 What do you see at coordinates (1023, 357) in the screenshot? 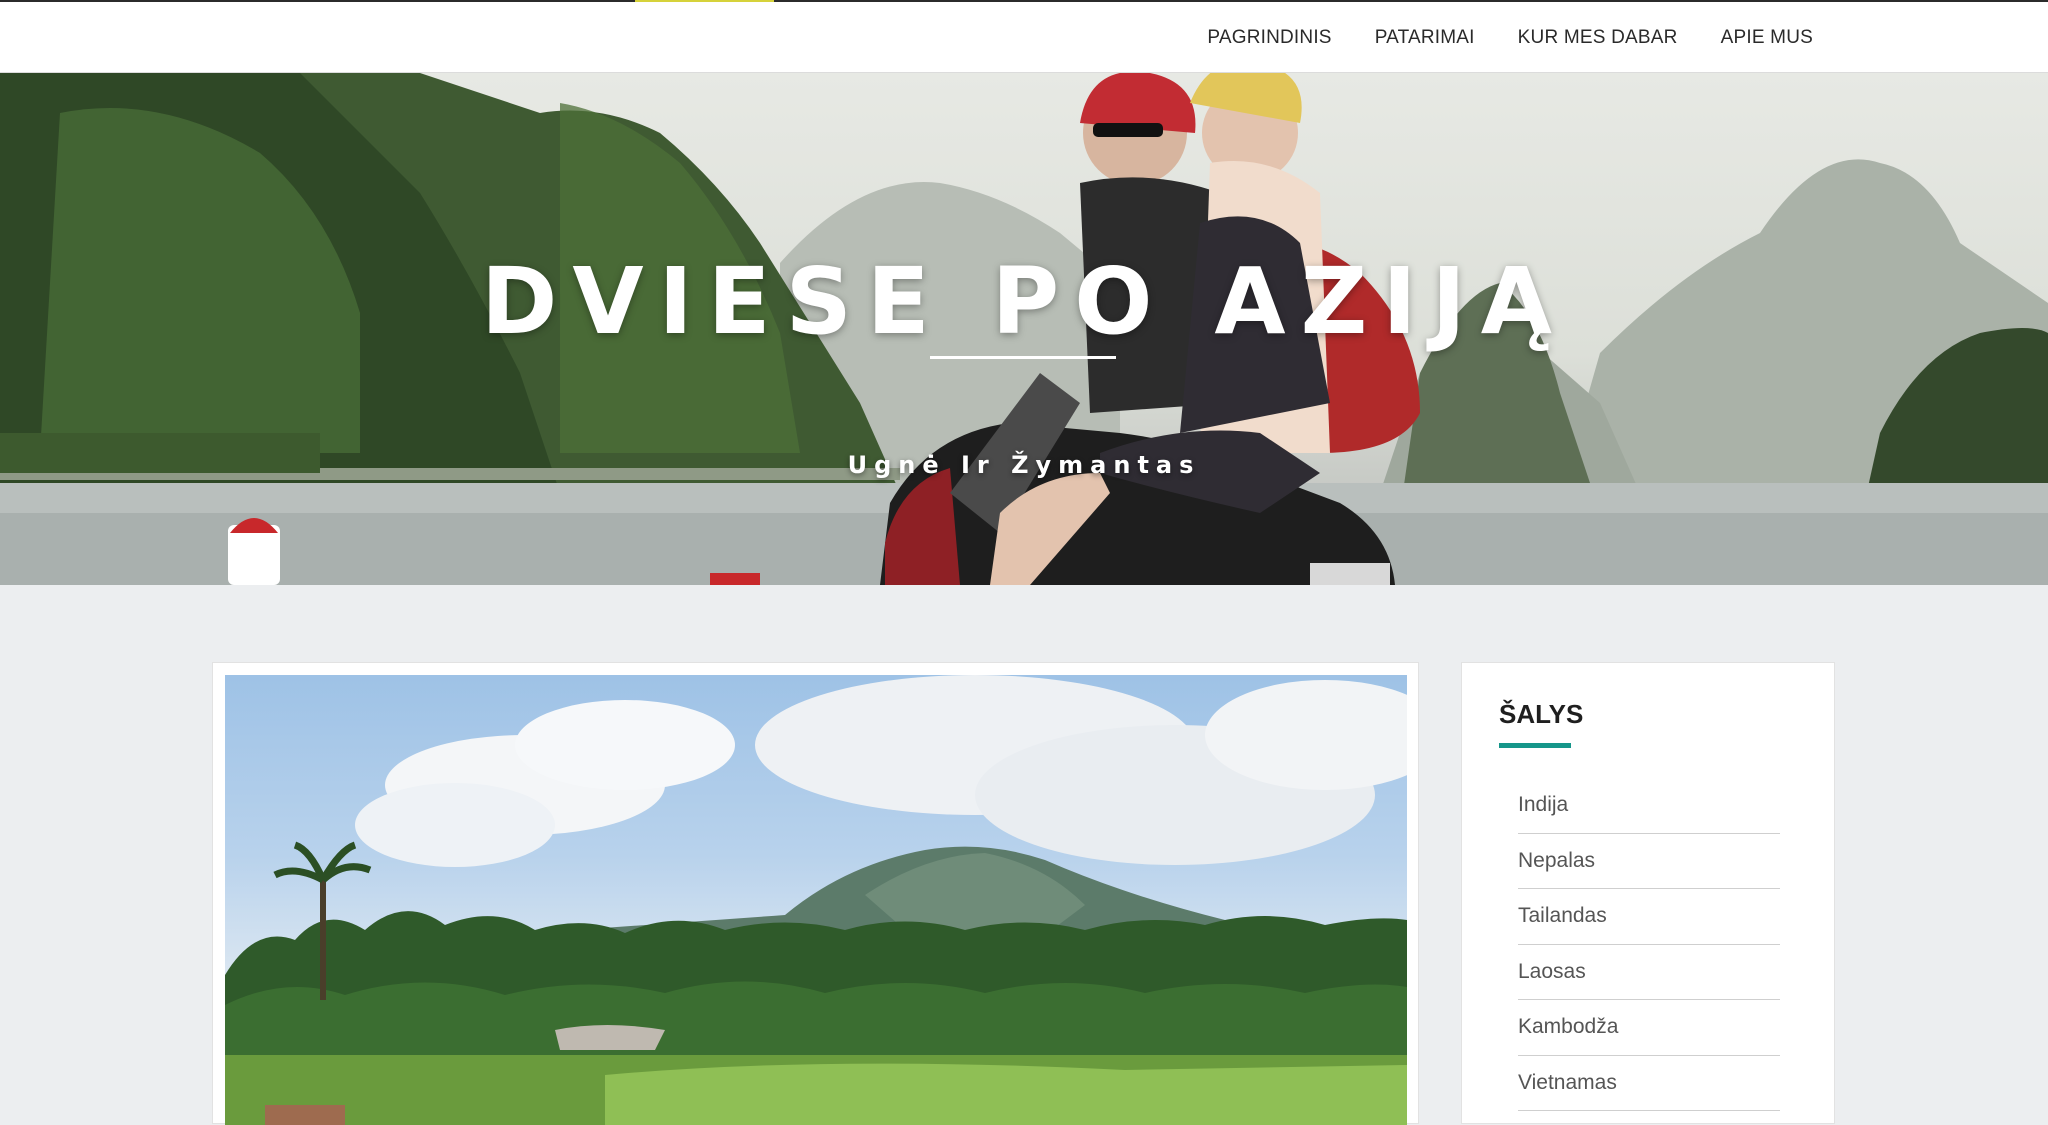
I see `title-divider` at bounding box center [1023, 357].